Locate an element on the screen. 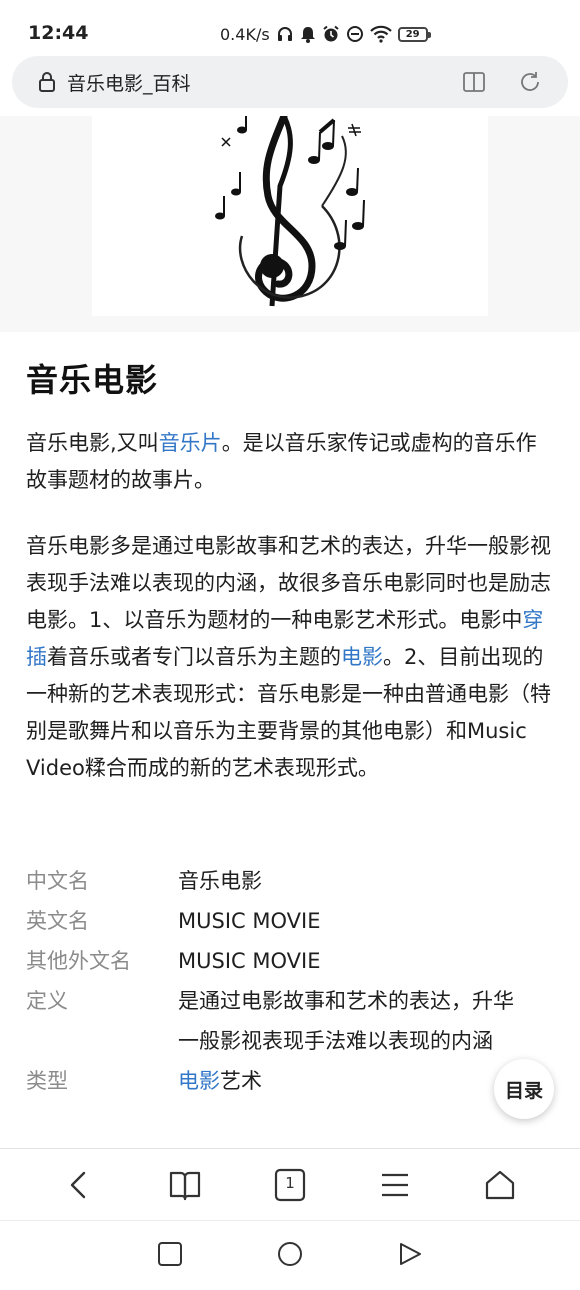 This screenshot has height=1290, width=580. hero-image-frame is located at coordinates (290, 216).